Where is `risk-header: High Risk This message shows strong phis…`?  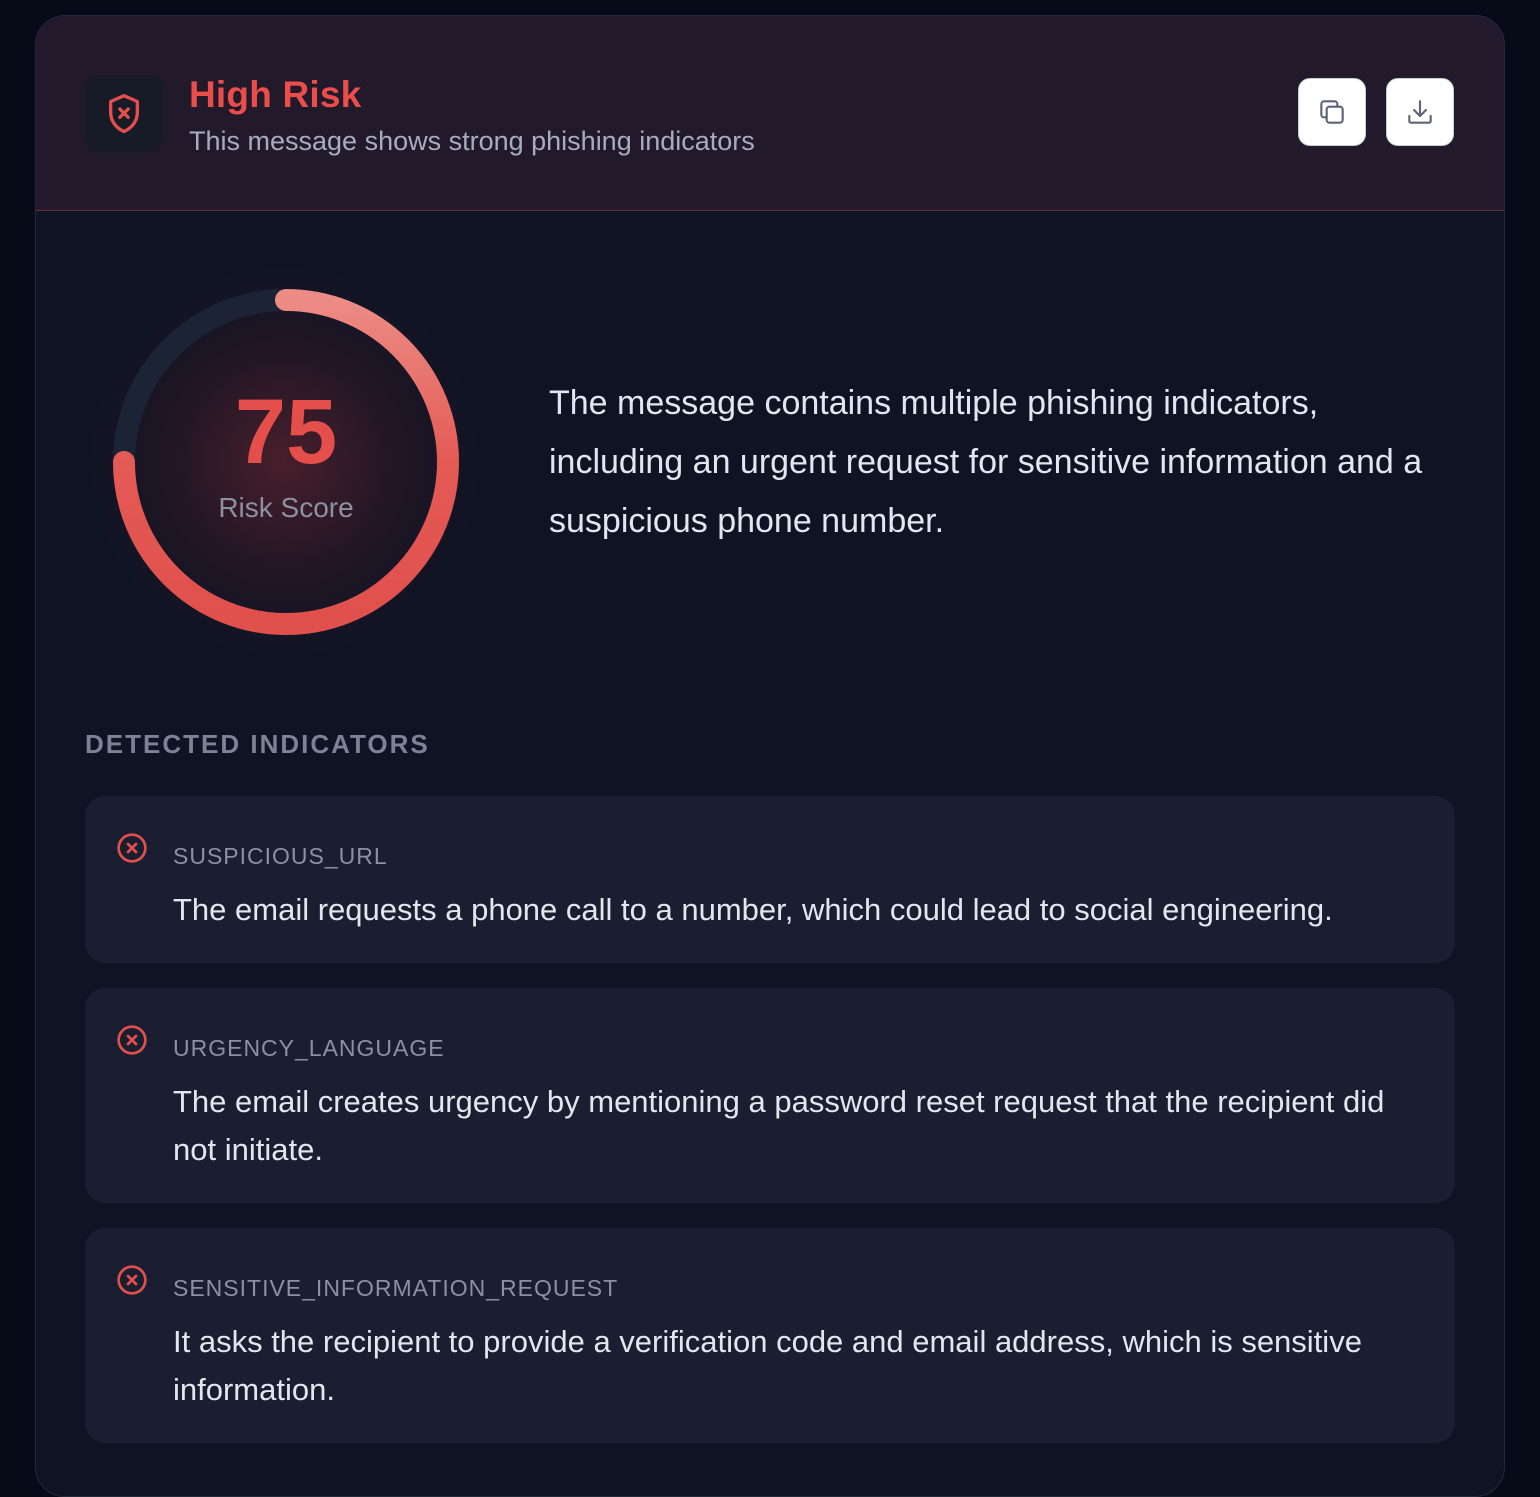 risk-header: High Risk This message shows strong phis… is located at coordinates (770, 113).